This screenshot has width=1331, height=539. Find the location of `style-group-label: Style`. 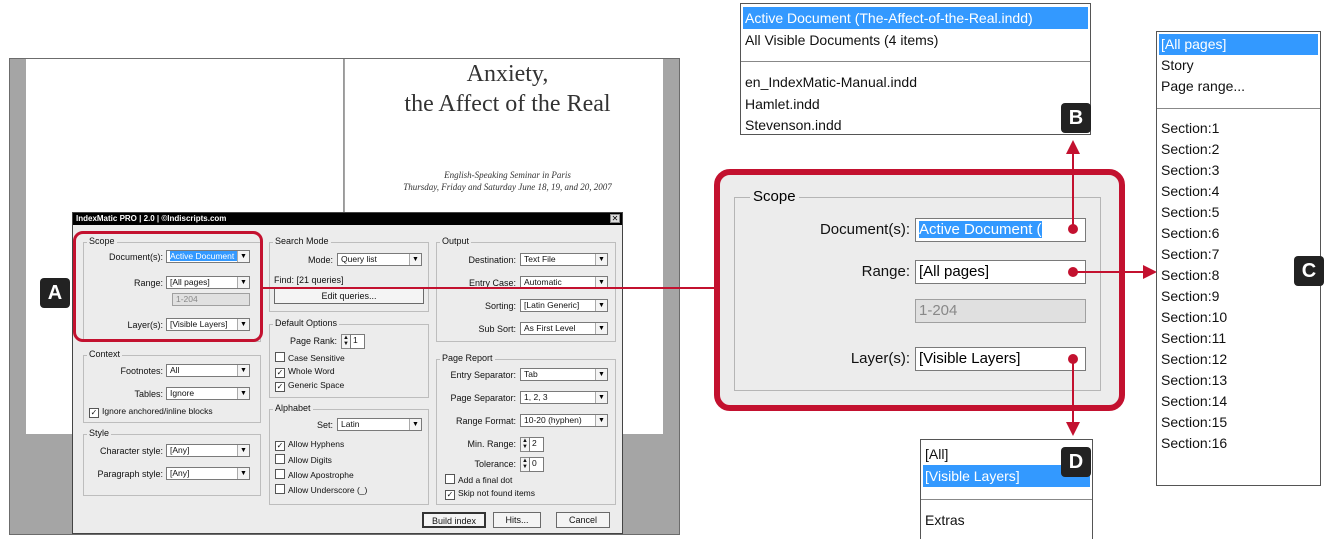

style-group-label: Style is located at coordinates (99, 433).